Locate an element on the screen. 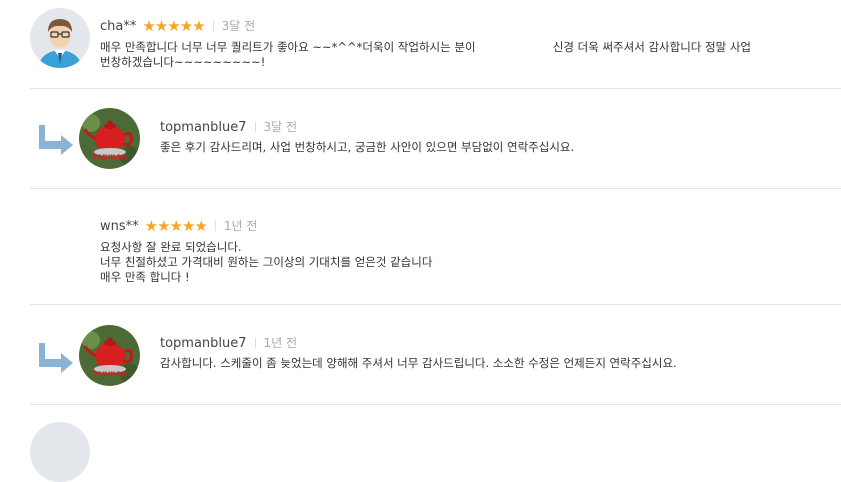 The height and width of the screenshot is (482, 841). review-username: cha** is located at coordinates (118, 26).